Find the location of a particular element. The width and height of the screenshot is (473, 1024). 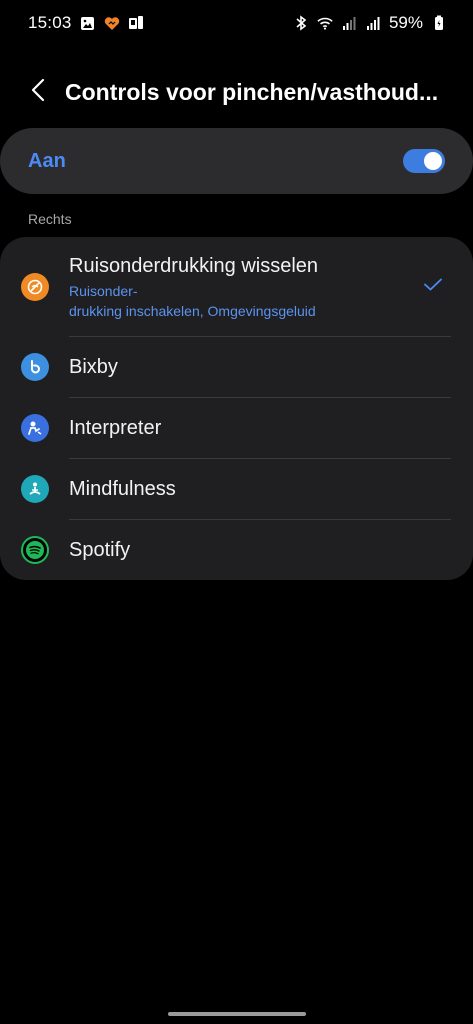

status-bar-right: 59% is located at coordinates (370, 23).